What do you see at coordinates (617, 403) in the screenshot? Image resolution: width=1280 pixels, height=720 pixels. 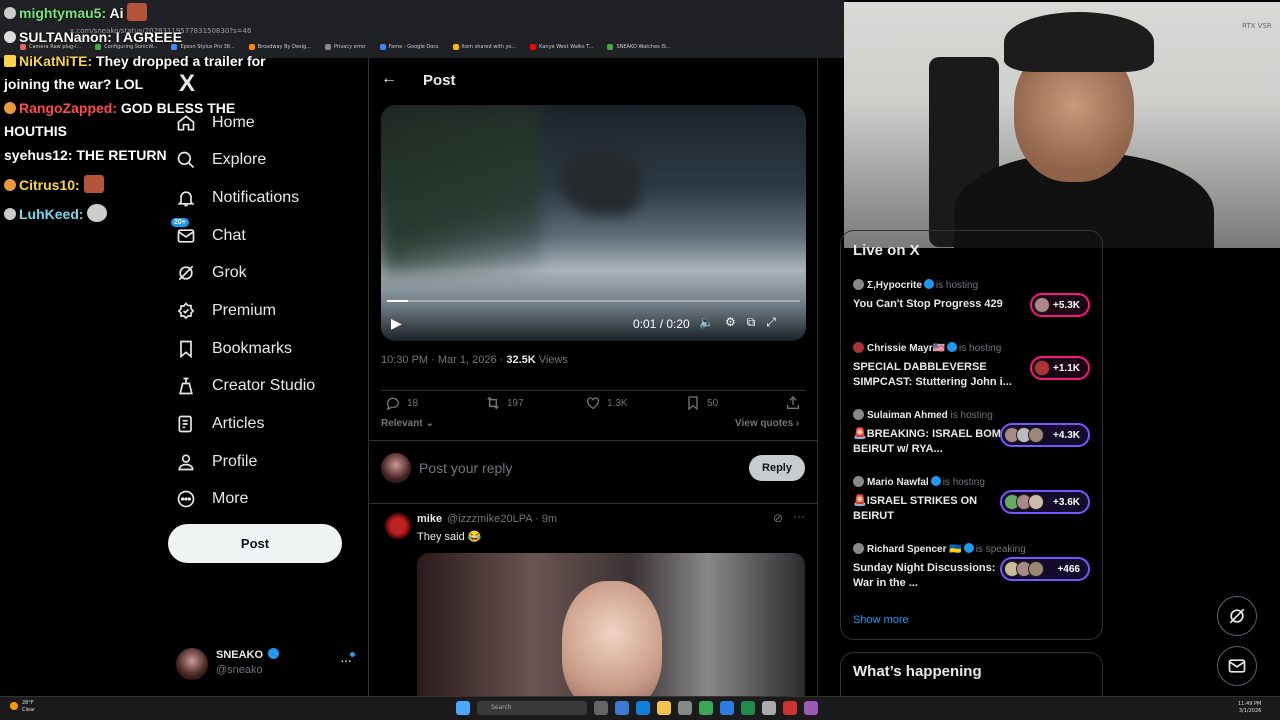 I see `like-count: 1.3K` at bounding box center [617, 403].